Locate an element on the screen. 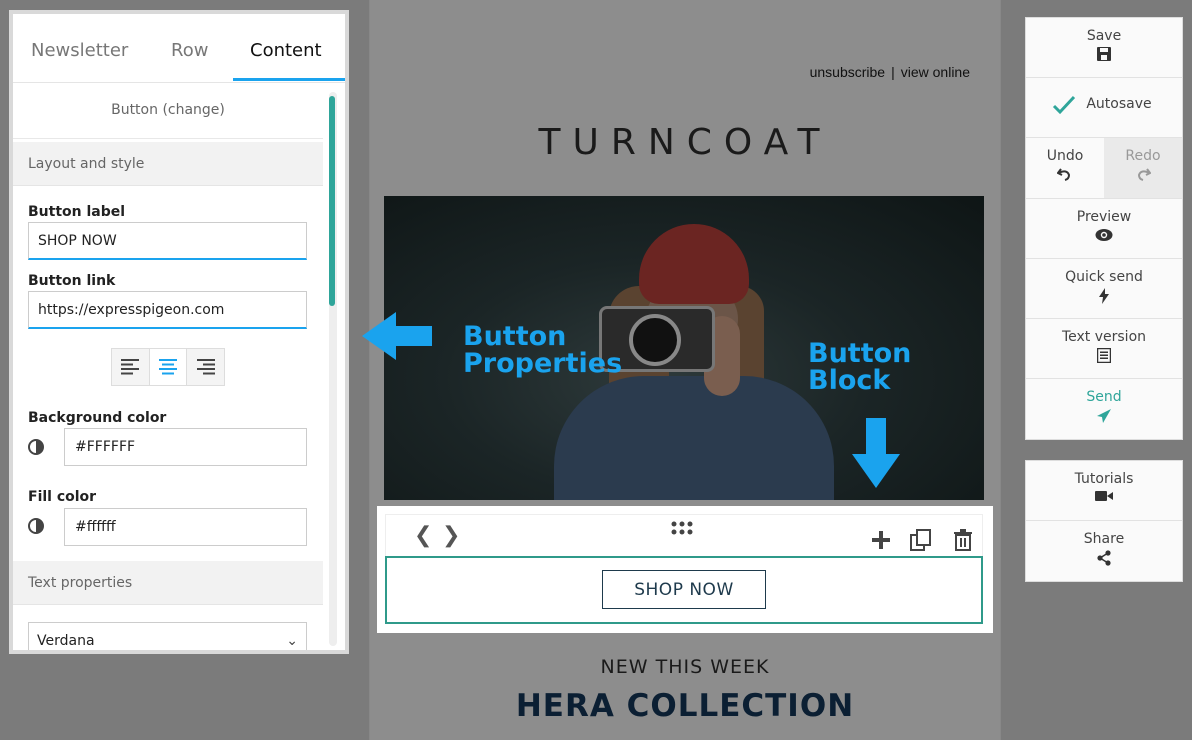 The height and width of the screenshot is (740, 1192). send-button: Send is located at coordinates (1104, 409).